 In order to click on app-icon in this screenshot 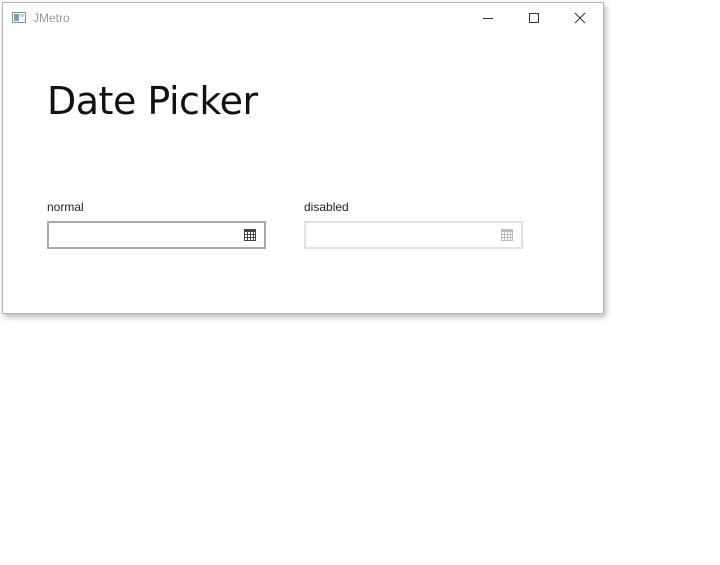, I will do `click(19, 17)`.